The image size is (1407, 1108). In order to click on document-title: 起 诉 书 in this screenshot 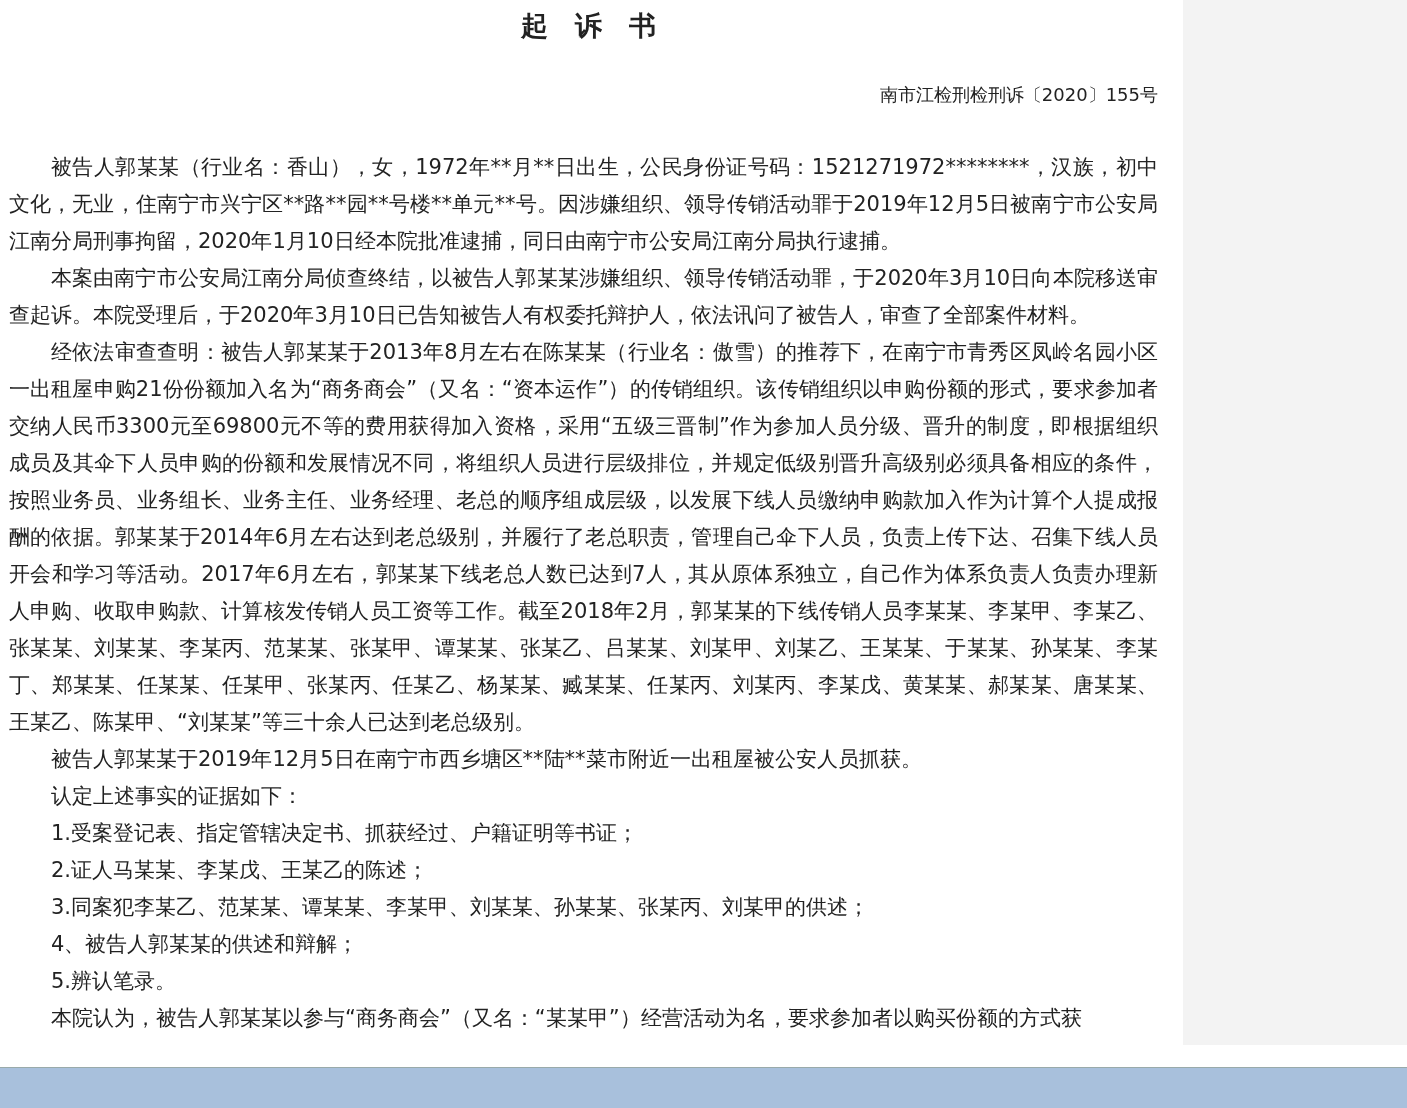, I will do `click(588, 26)`.